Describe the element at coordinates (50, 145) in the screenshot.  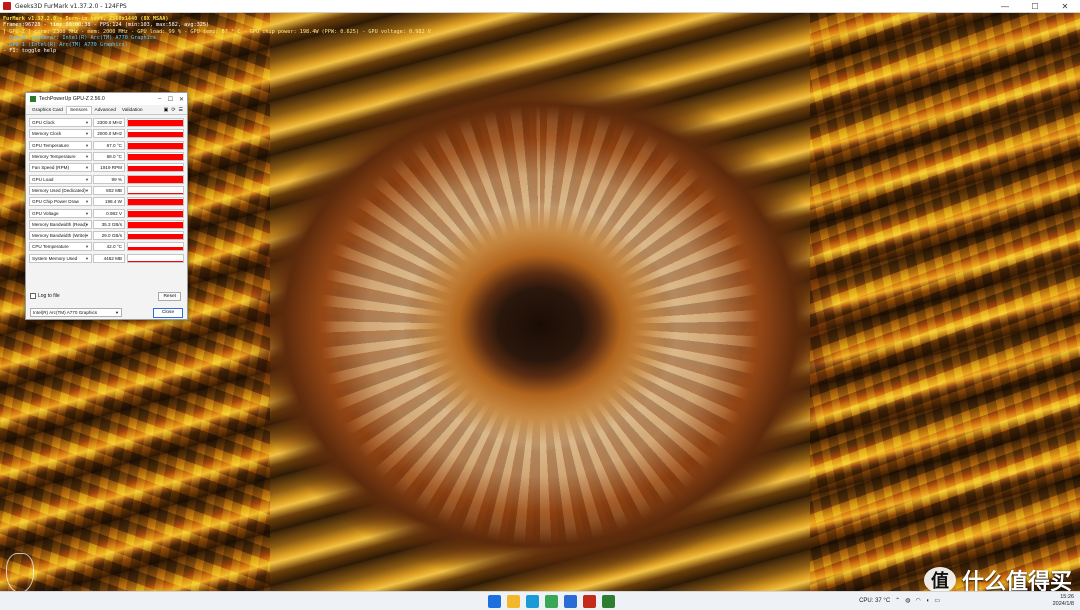
I see `sensor-name-label: GPU Temperature` at that location.